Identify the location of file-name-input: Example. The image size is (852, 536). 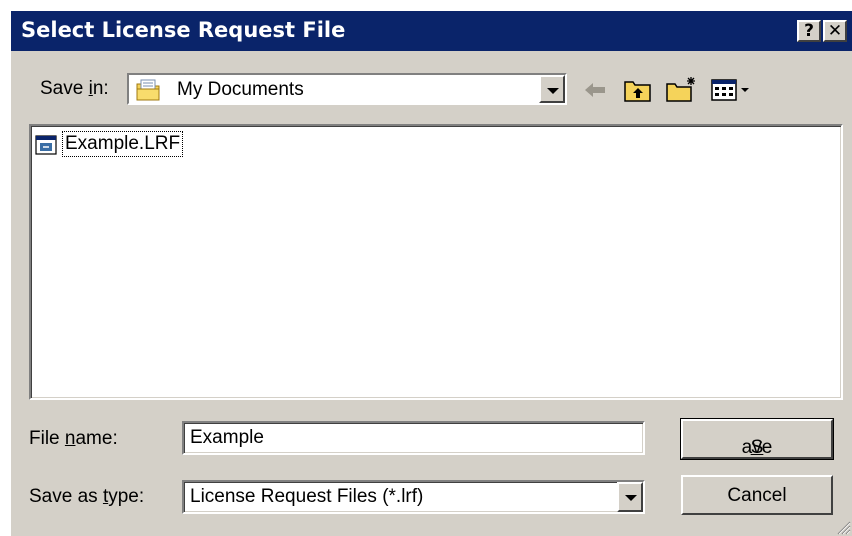
(413, 438).